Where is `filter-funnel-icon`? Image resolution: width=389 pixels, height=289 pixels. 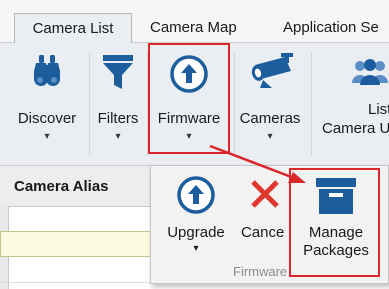 filter-funnel-icon is located at coordinates (118, 74).